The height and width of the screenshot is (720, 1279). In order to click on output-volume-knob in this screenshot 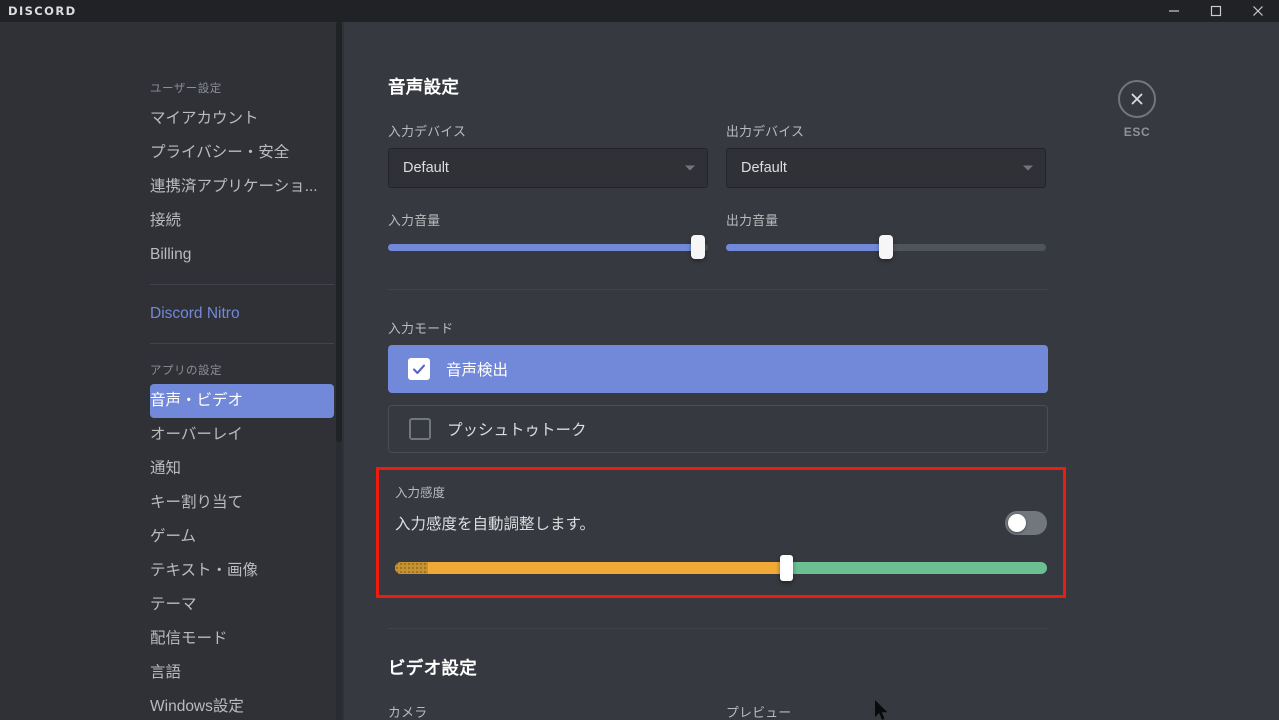, I will do `click(886, 247)`.